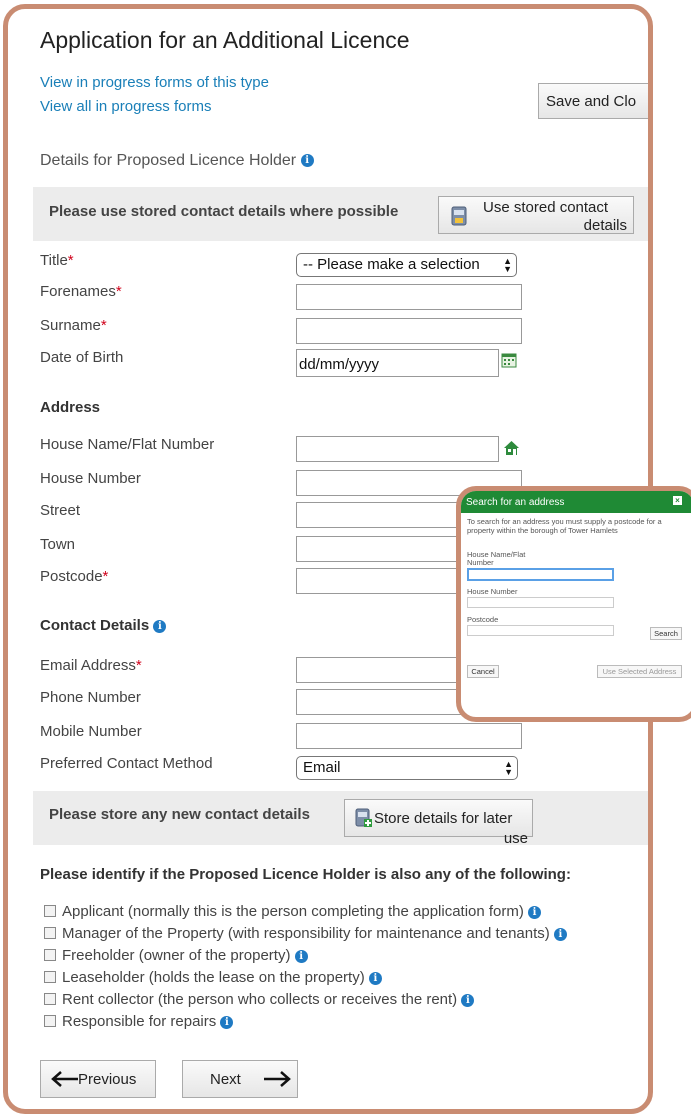 The height and width of the screenshot is (1114, 691). What do you see at coordinates (277, 1081) in the screenshot?
I see `arrow-right-icon` at bounding box center [277, 1081].